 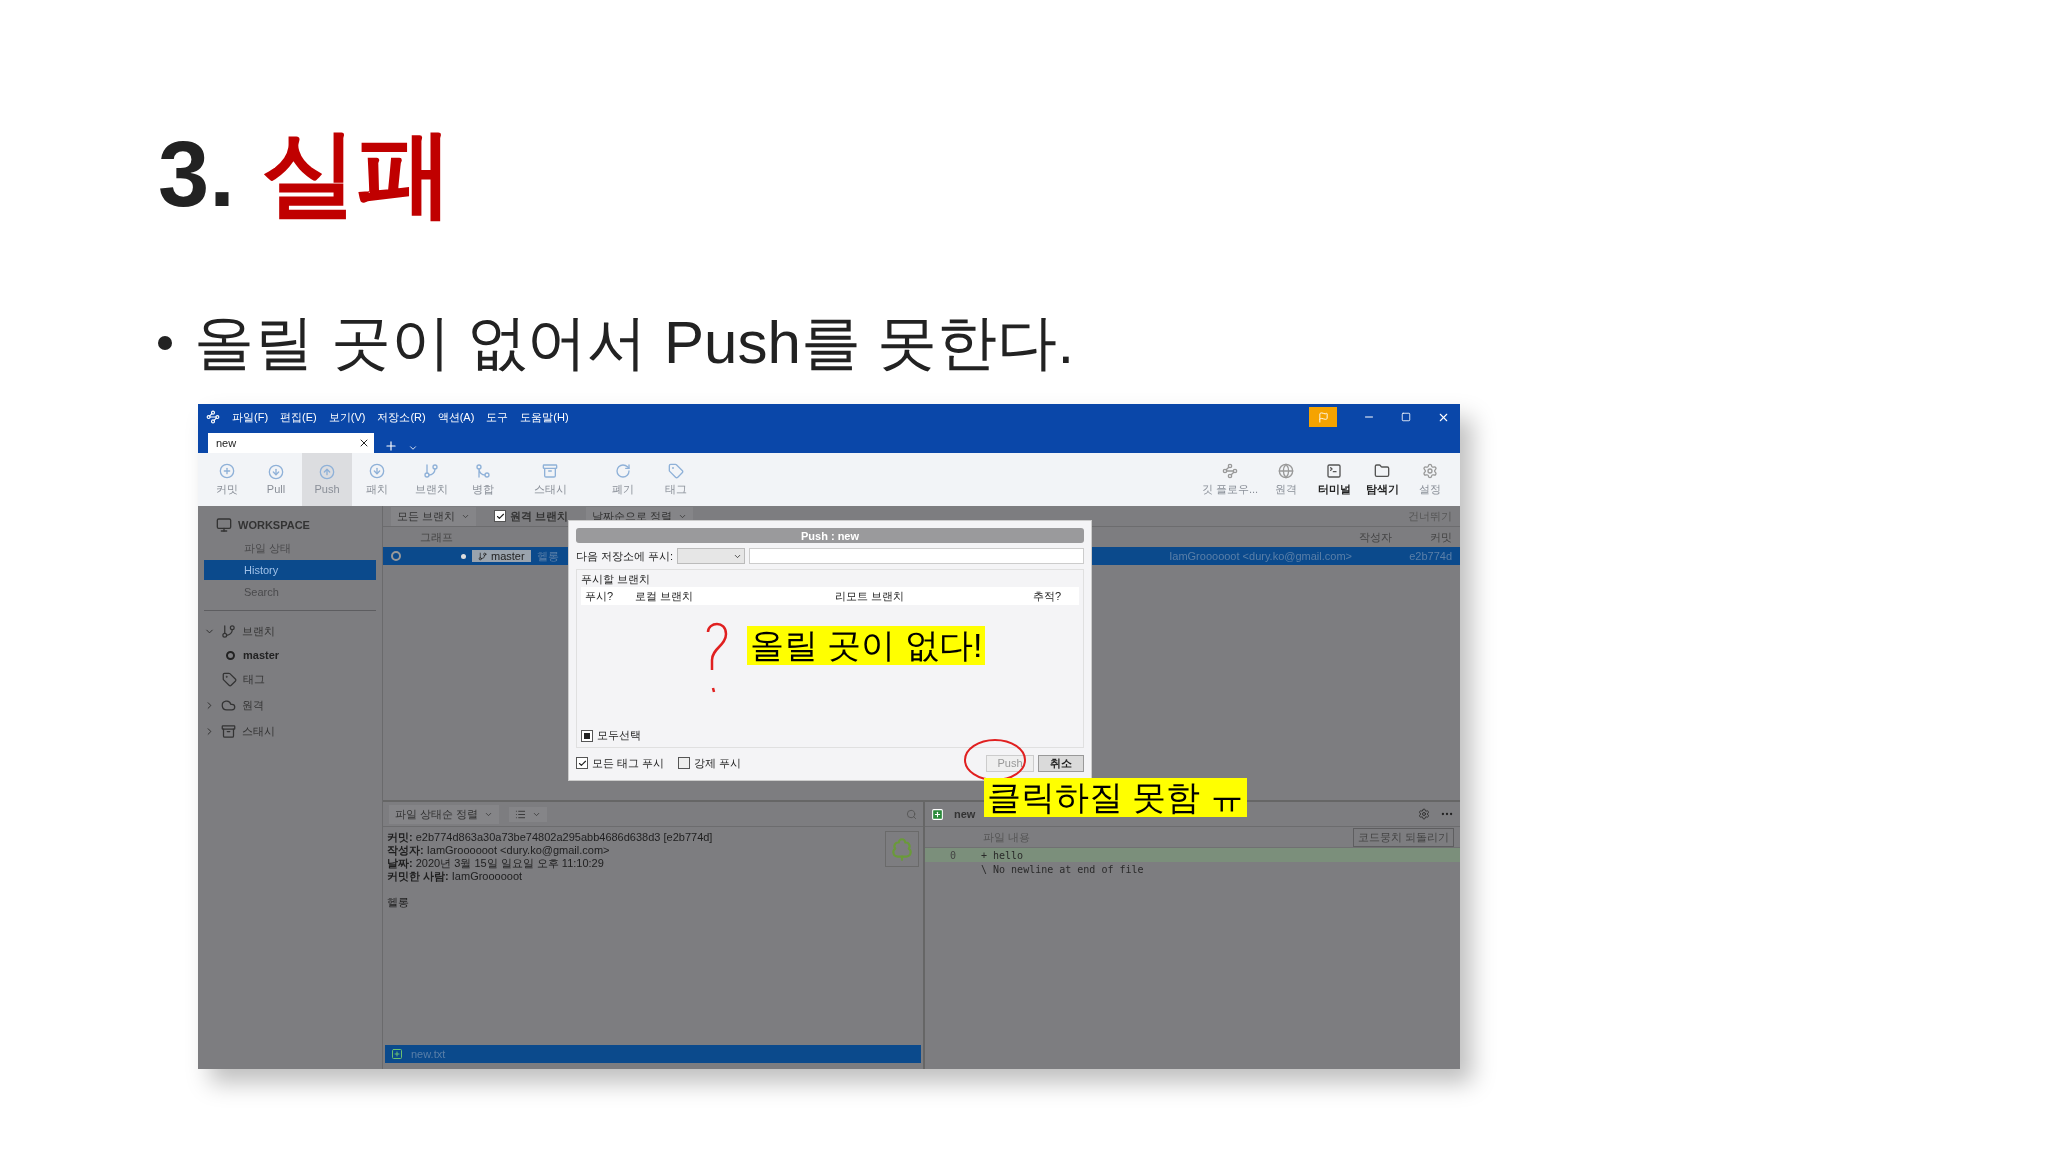 What do you see at coordinates (916, 556) in the screenshot?
I see `url-field` at bounding box center [916, 556].